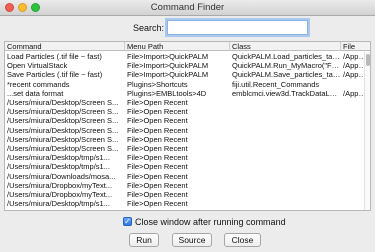 The image size is (375, 252). What do you see at coordinates (285, 46) in the screenshot?
I see `column-header-class: Class` at bounding box center [285, 46].